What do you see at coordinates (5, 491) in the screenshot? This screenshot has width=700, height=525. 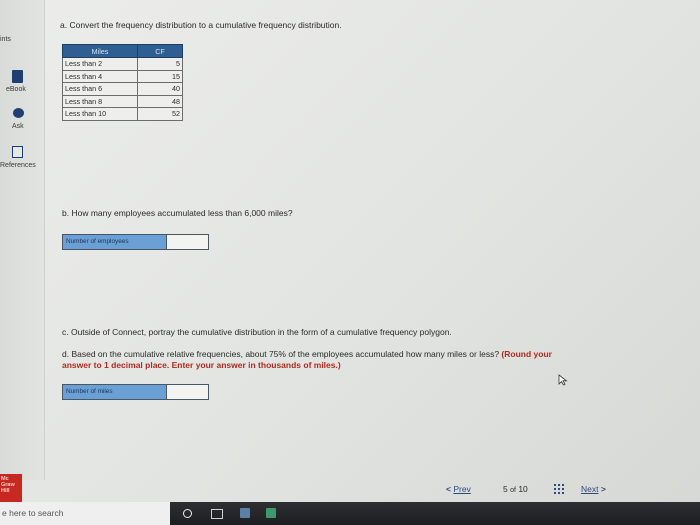 I see `logo-line-3: Hill` at bounding box center [5, 491].